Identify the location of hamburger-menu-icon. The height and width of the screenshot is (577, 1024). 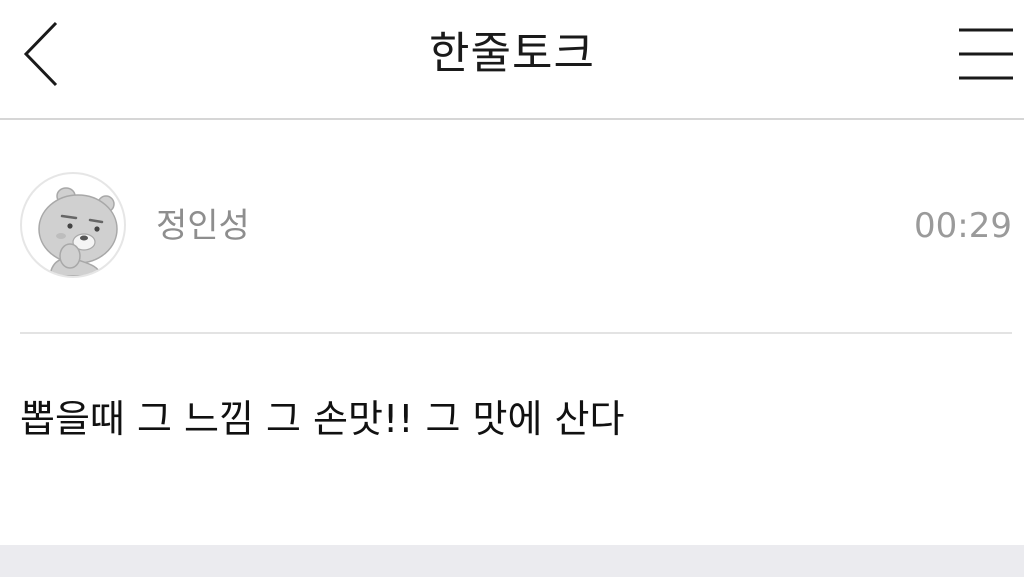
(986, 54).